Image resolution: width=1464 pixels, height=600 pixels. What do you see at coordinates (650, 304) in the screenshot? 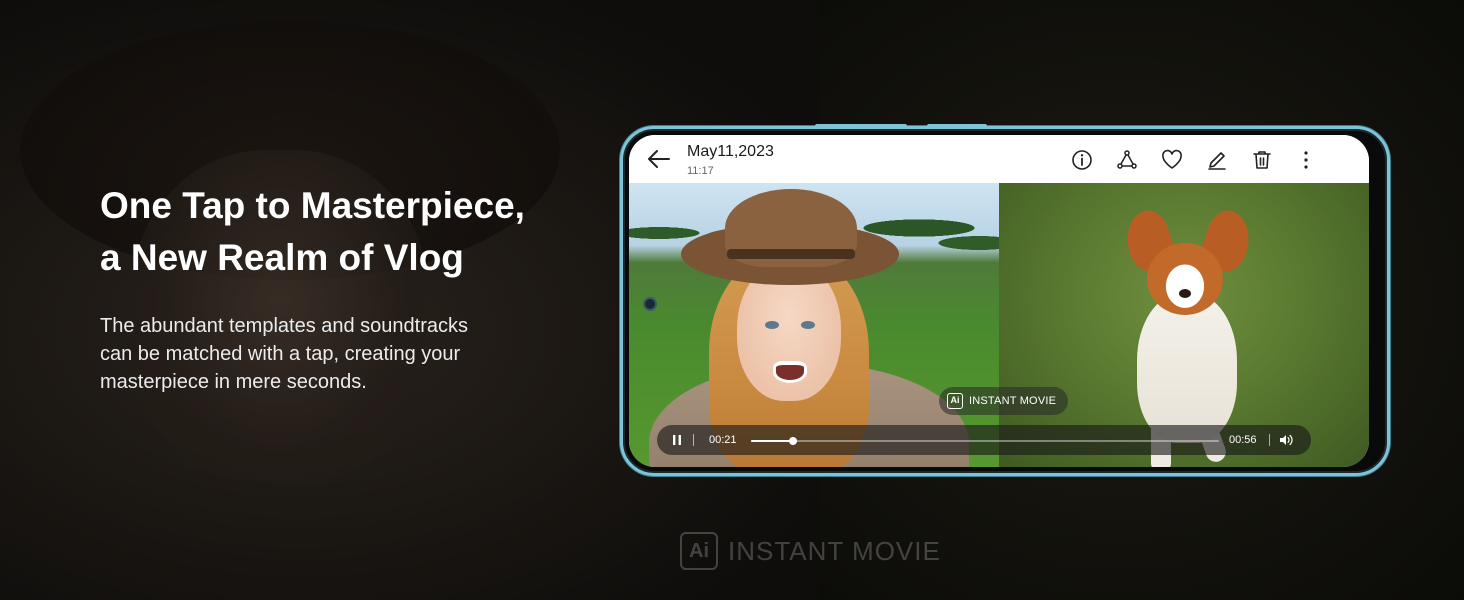
I see `front-camera-icon` at bounding box center [650, 304].